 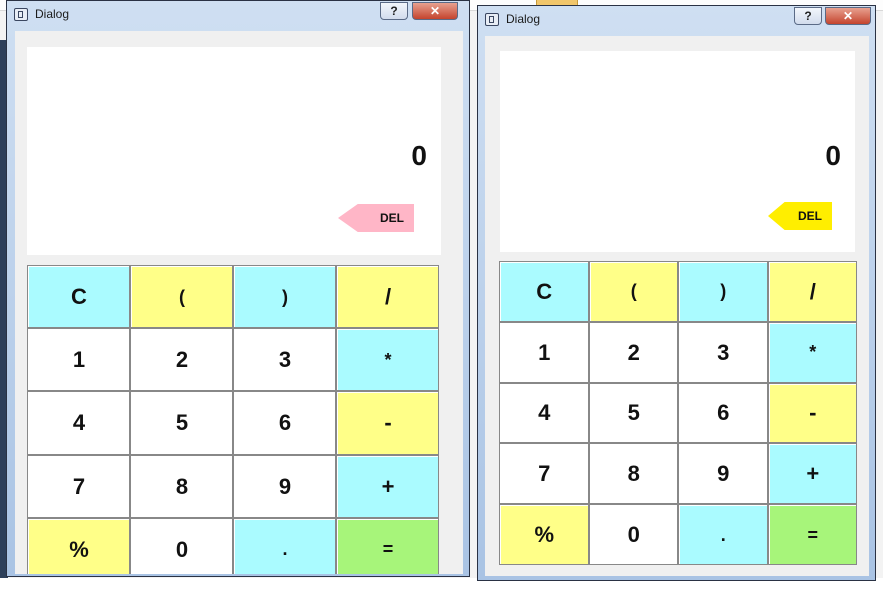 What do you see at coordinates (677, 151) in the screenshot?
I see `result-display: 0 DEL` at bounding box center [677, 151].